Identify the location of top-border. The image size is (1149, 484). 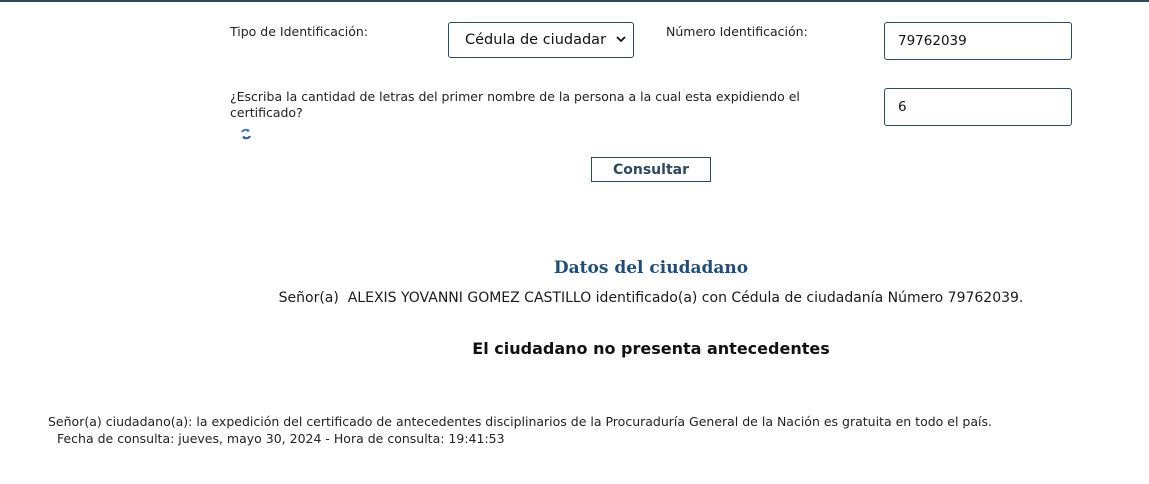
(574, 1).